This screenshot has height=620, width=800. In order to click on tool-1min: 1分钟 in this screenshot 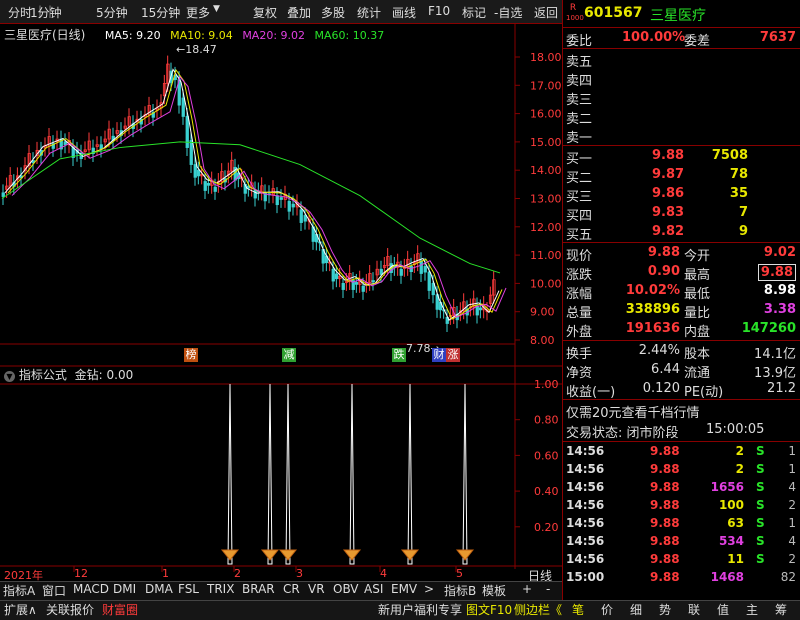, I will do `click(46, 12)`.